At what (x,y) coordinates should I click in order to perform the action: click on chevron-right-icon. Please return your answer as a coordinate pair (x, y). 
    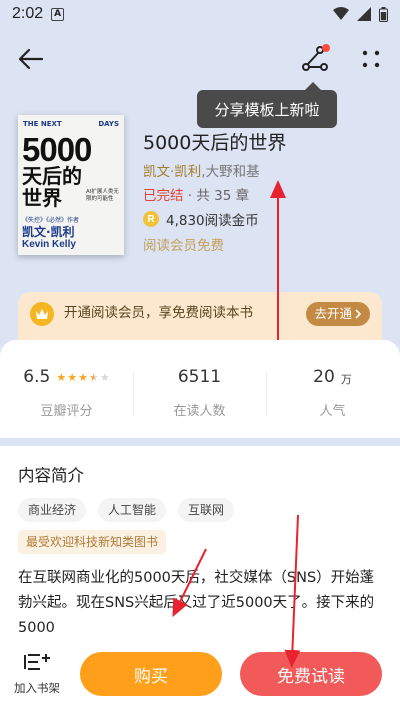
    Looking at the image, I should click on (358, 314).